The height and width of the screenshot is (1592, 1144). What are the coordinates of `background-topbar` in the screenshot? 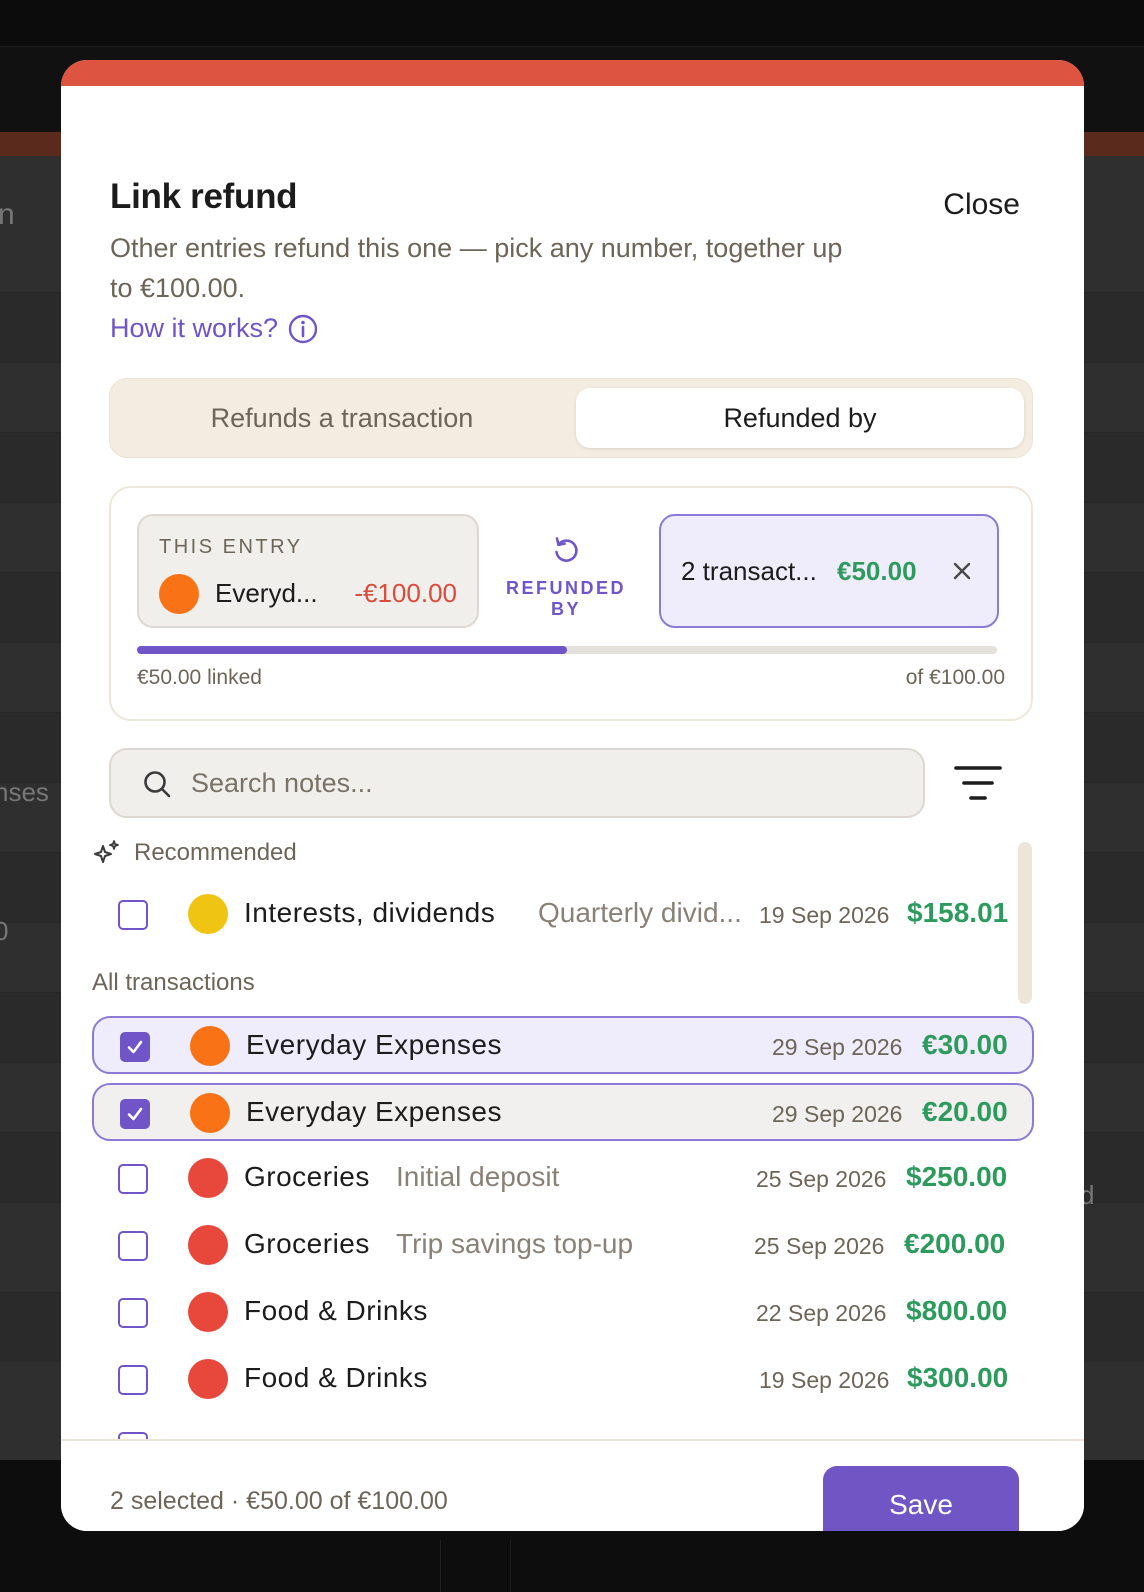 It's located at (572, 23).